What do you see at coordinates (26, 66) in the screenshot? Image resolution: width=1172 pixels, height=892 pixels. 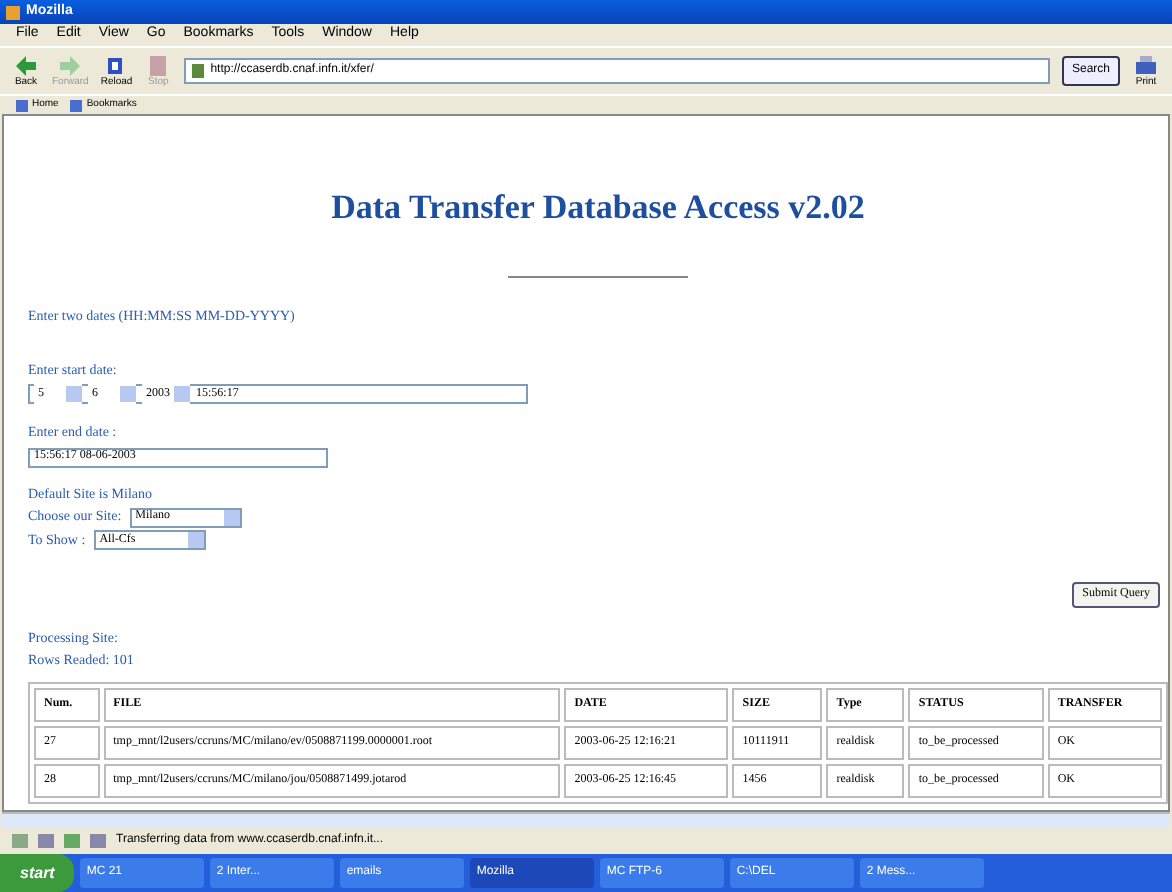 I see `back-arrow-icon` at bounding box center [26, 66].